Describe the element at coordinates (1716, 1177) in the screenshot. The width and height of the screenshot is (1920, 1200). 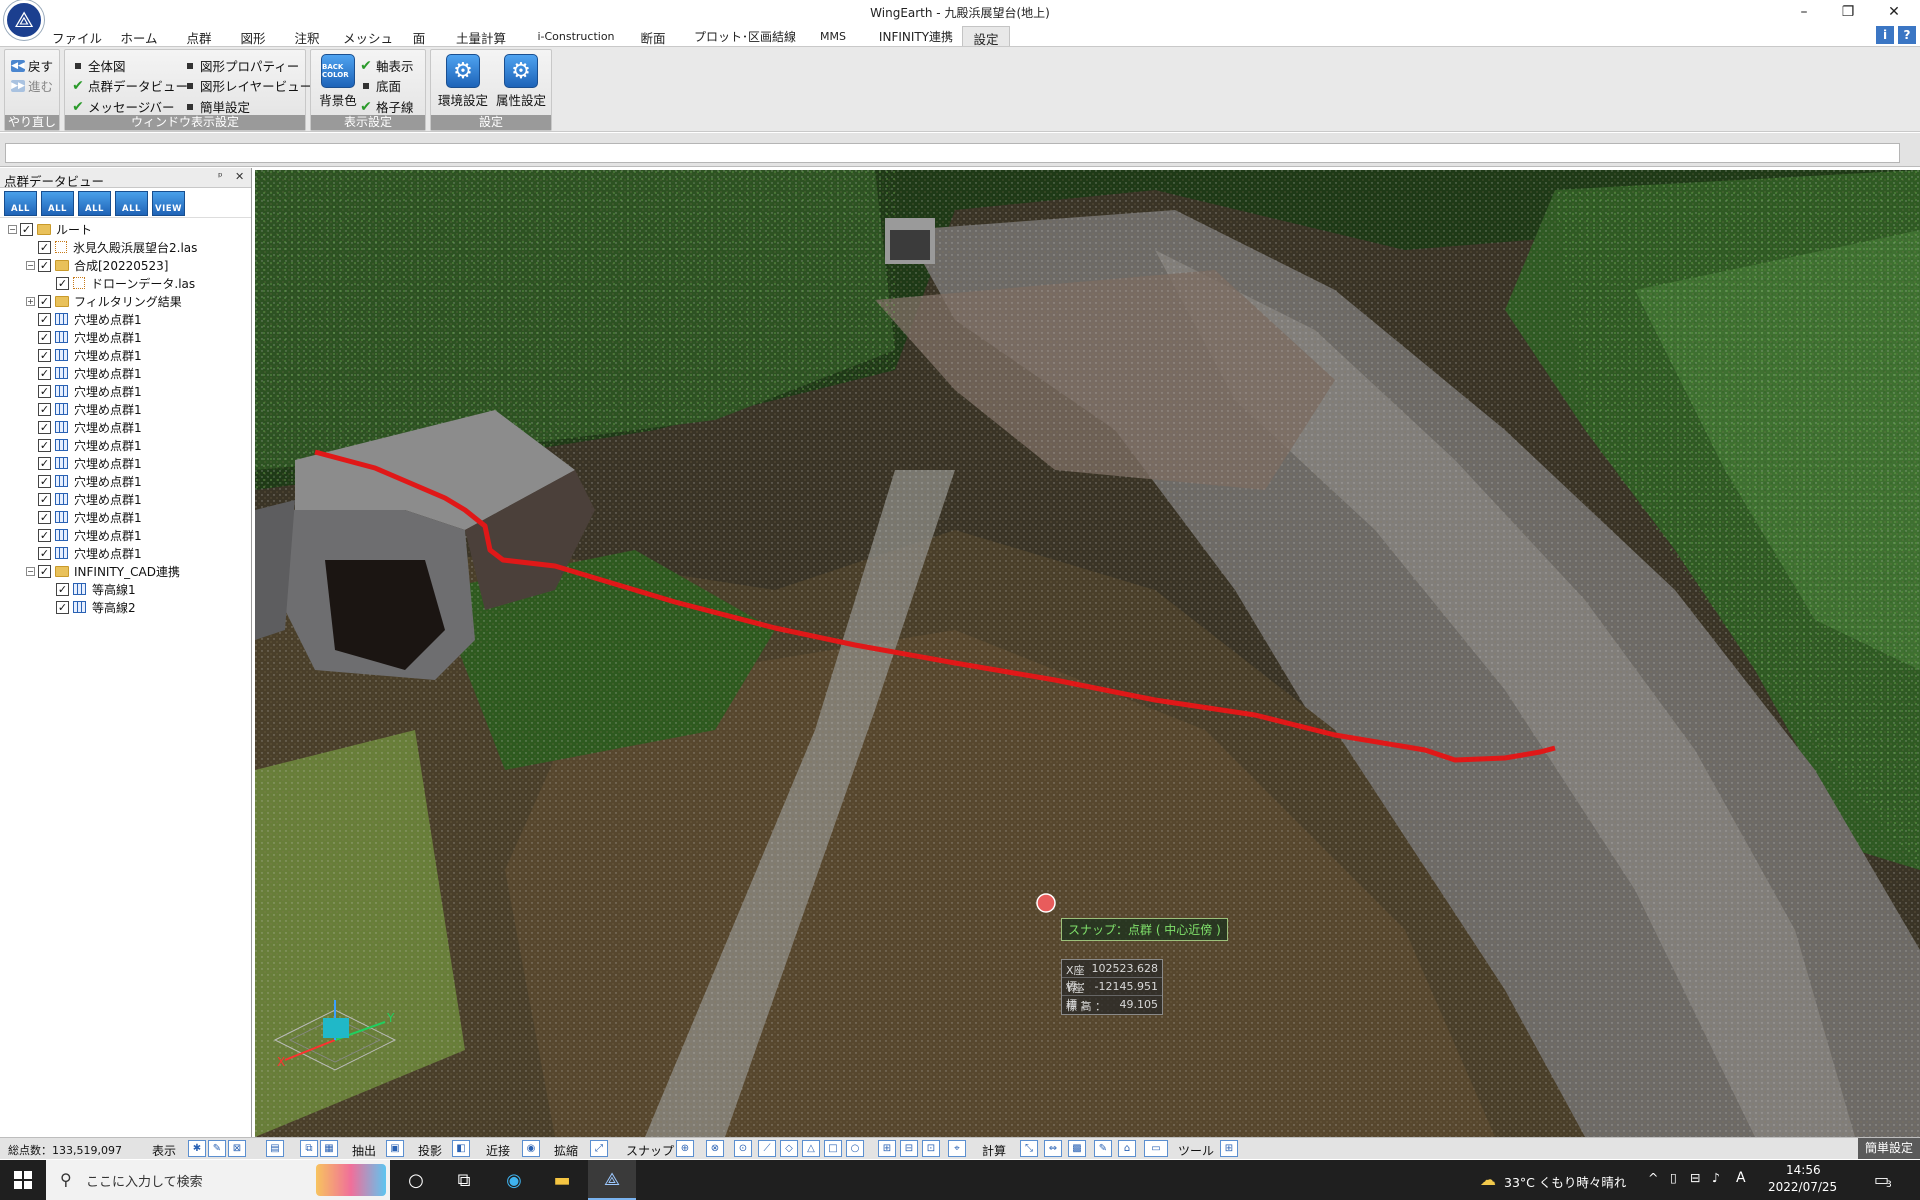
I see `tray-volume-icon: ♪` at that location.